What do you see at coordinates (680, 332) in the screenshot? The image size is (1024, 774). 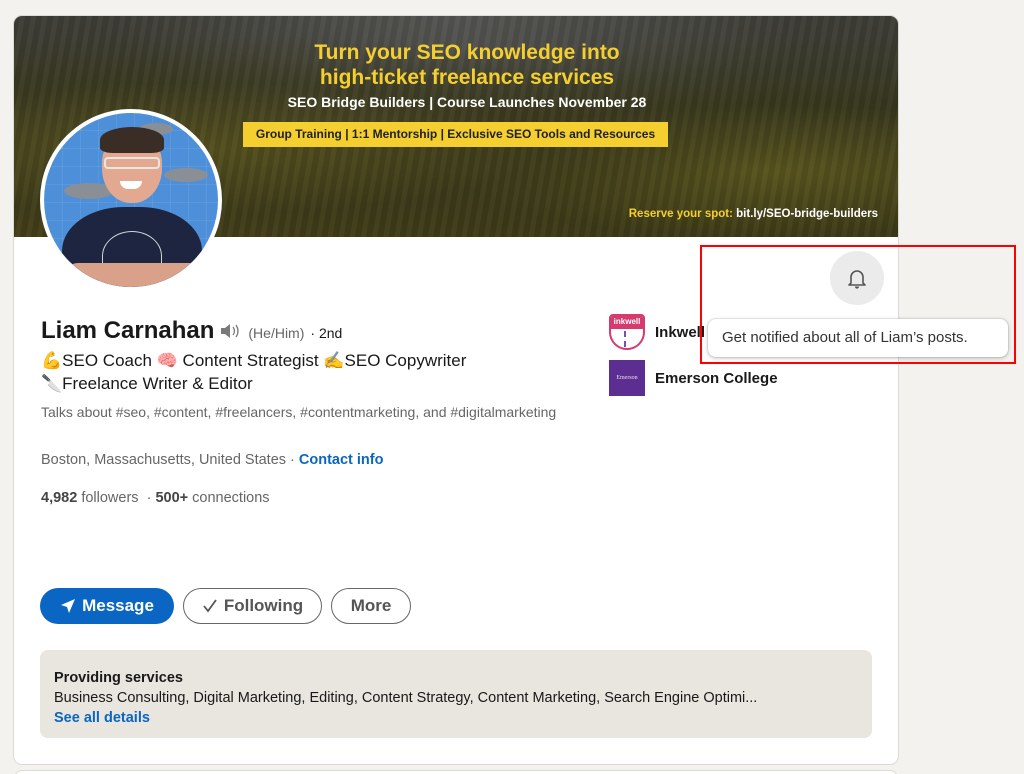 I see `company-name: Inkwell` at bounding box center [680, 332].